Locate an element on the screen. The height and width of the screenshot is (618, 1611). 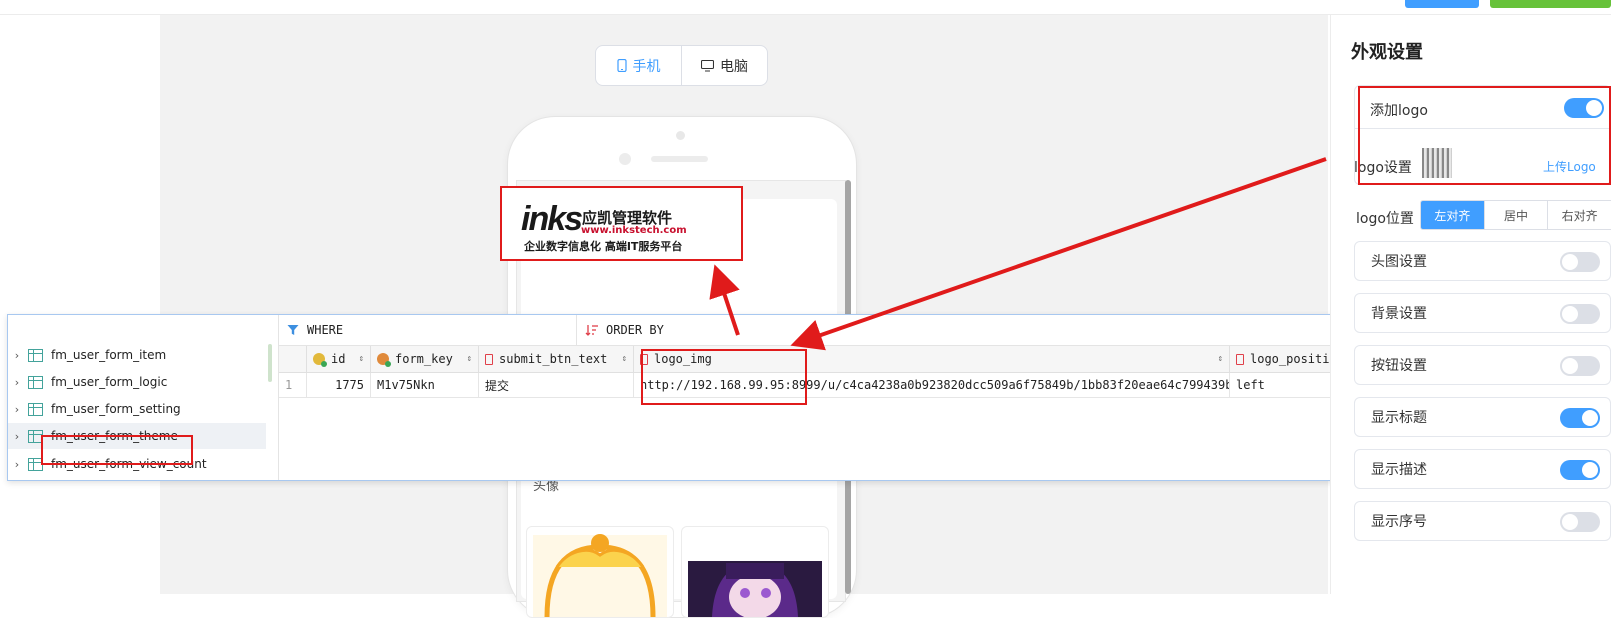
column-name: submit_btn_text is located at coordinates (553, 359).